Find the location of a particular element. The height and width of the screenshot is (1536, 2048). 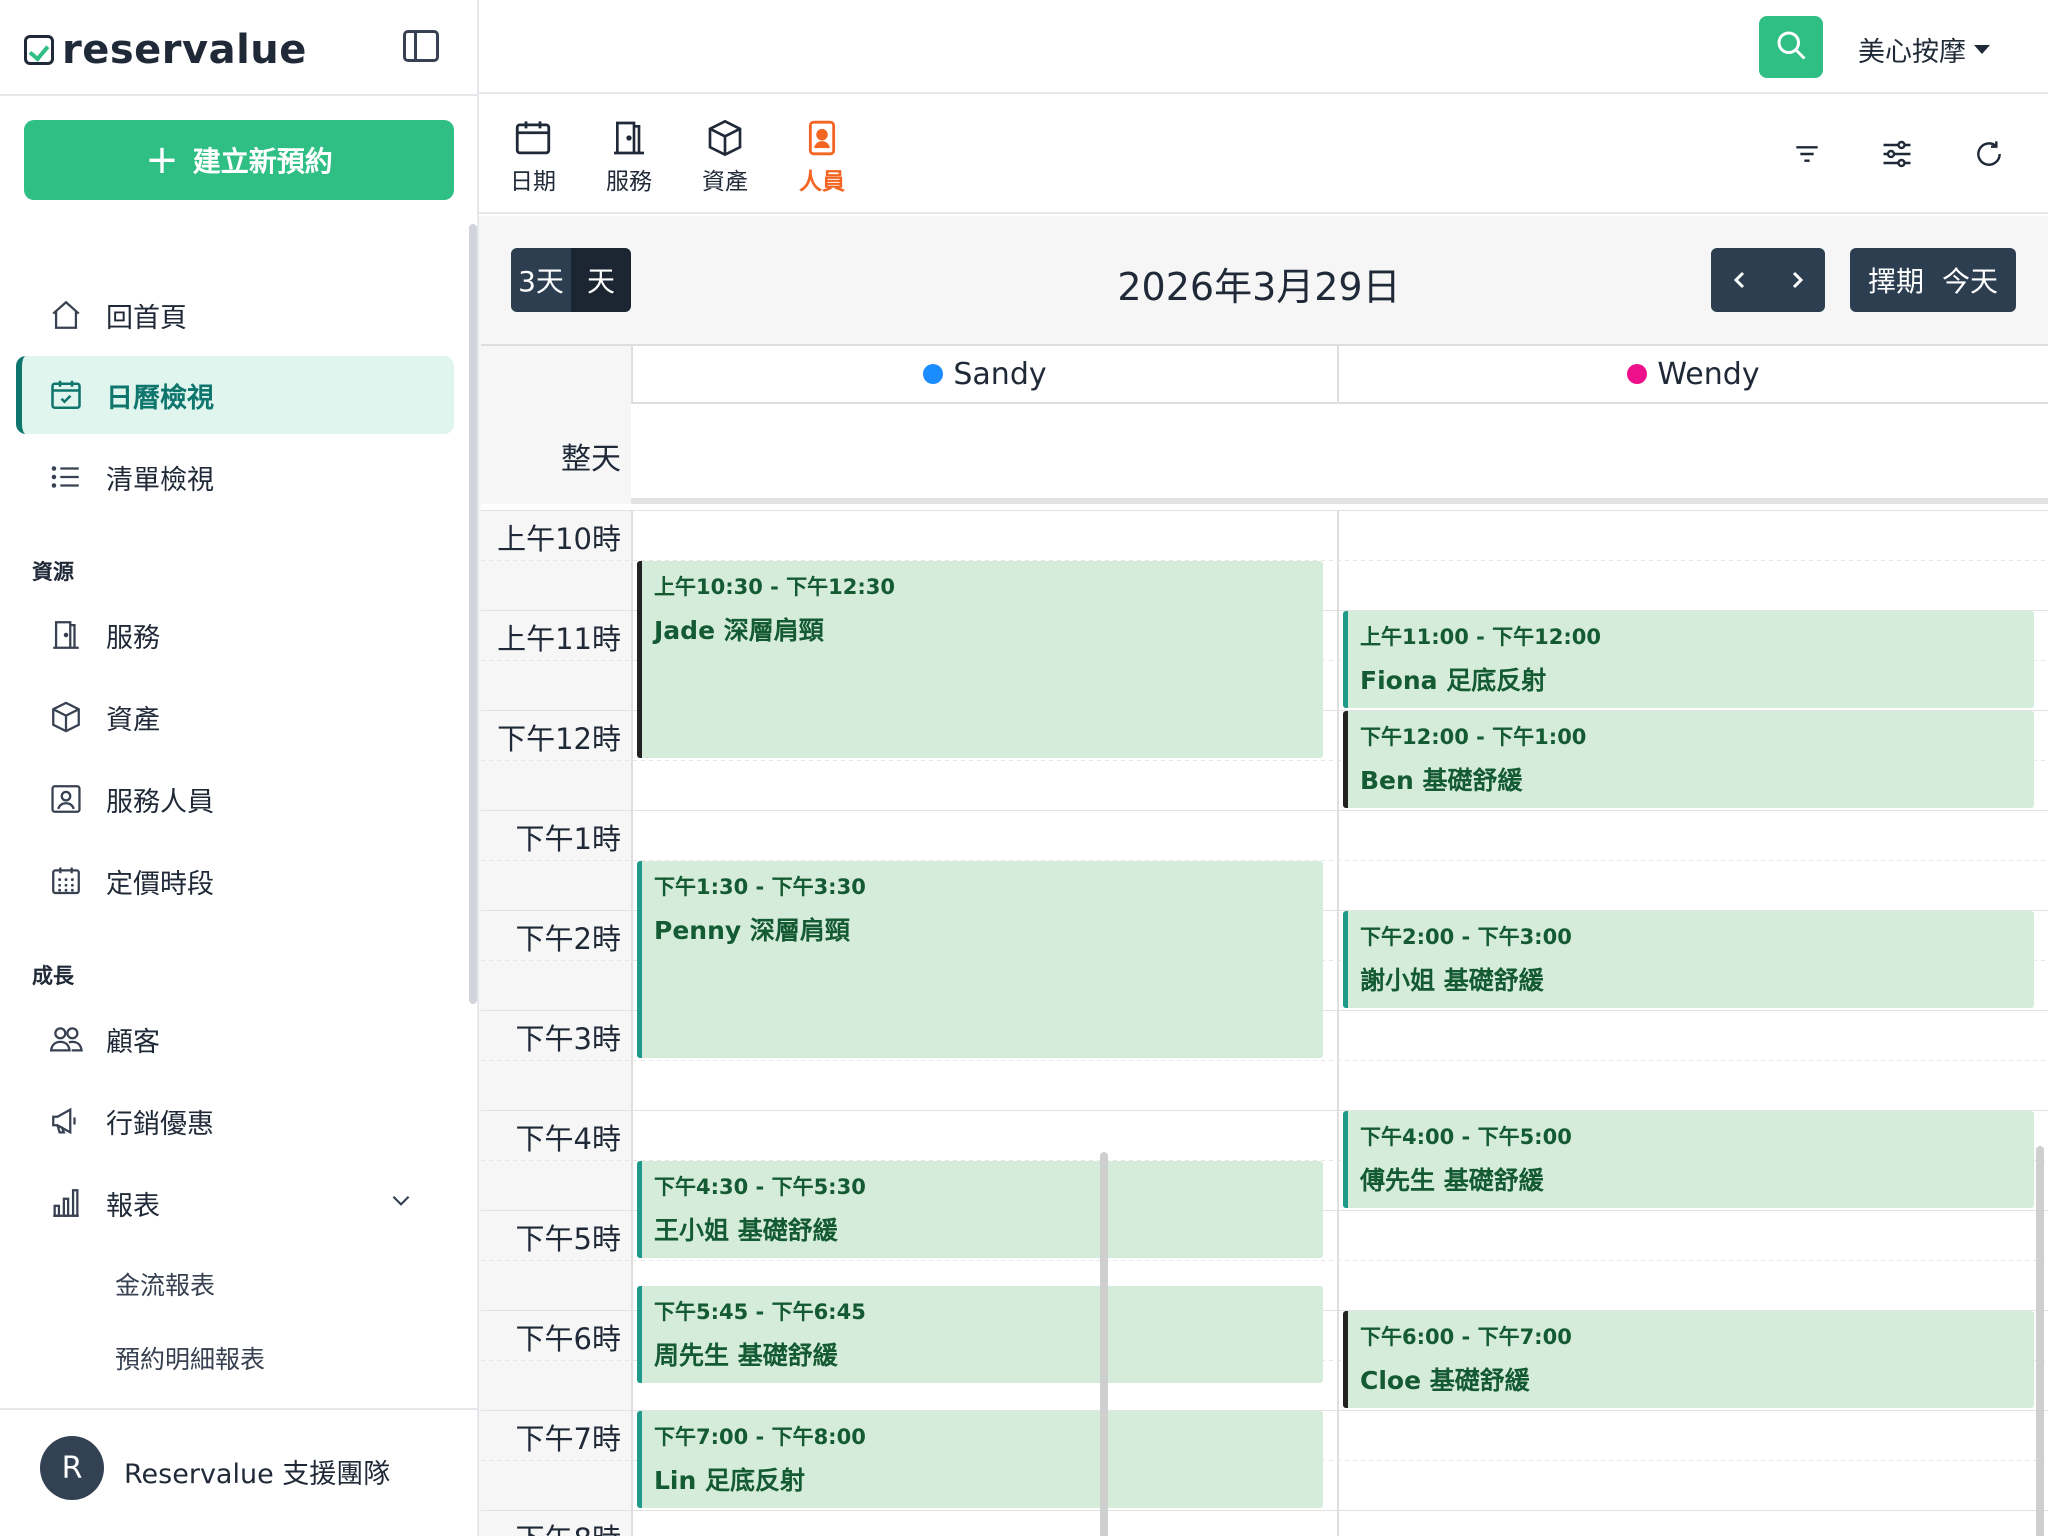

sidebar-item-label: 日曆檢視 is located at coordinates (160, 398).